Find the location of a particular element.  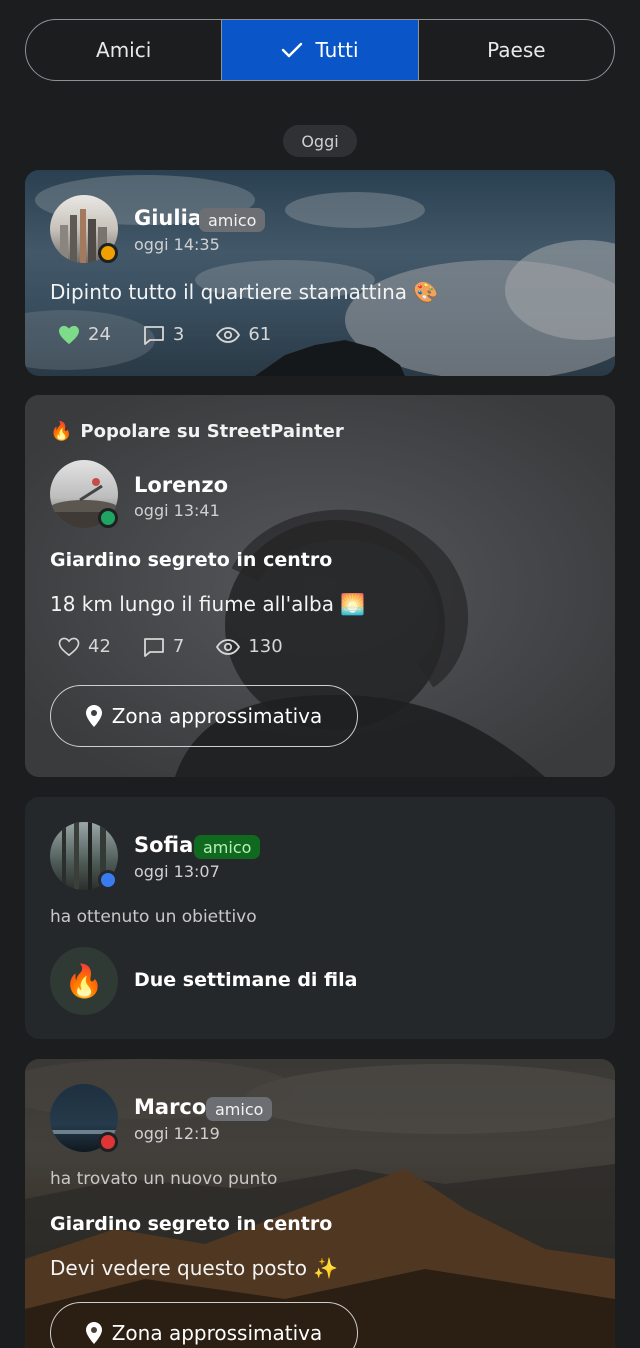

post-stats: 24 3 61 is located at coordinates (180, 334).